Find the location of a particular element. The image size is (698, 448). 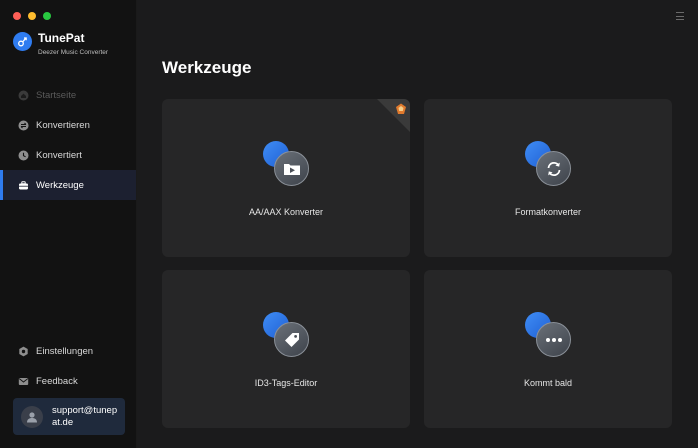

sidebar-item-label: Startseite is located at coordinates (56, 95).